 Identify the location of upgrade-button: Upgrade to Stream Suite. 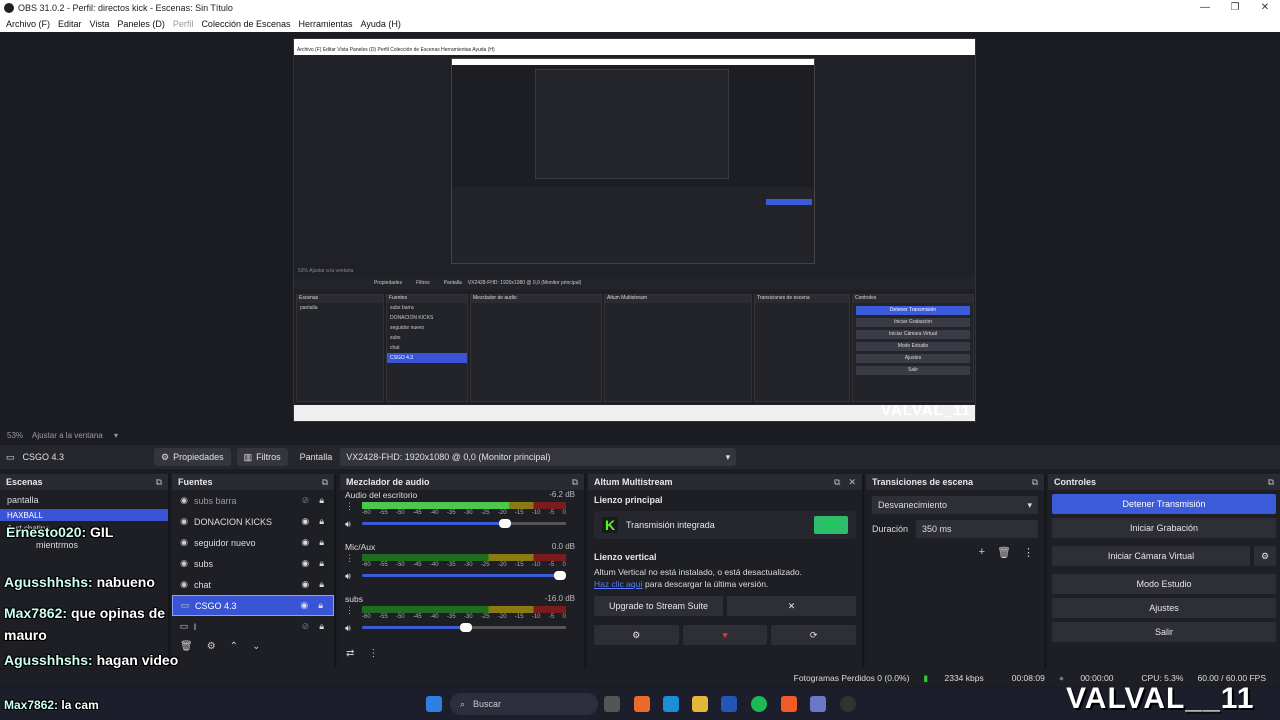
(658, 606).